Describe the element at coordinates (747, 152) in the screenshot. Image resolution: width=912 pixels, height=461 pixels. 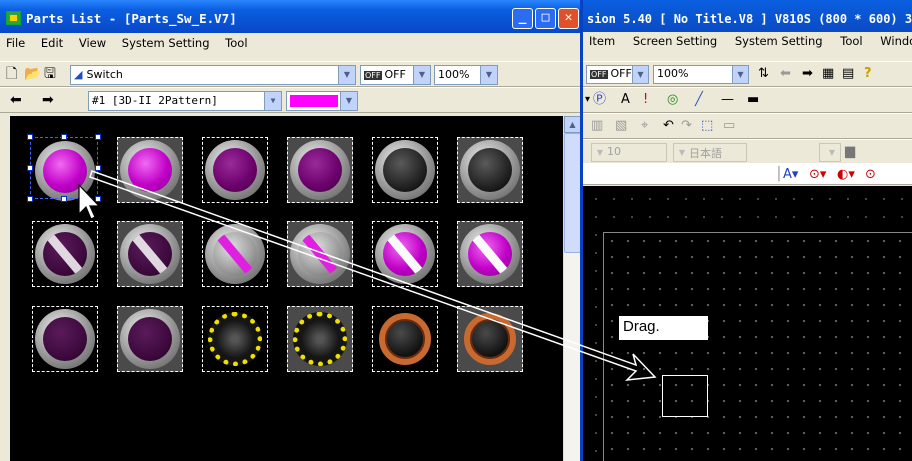
I see `editor-toolbar-4: 10 ▼ 日本語 ▼ ▼ ▆` at that location.